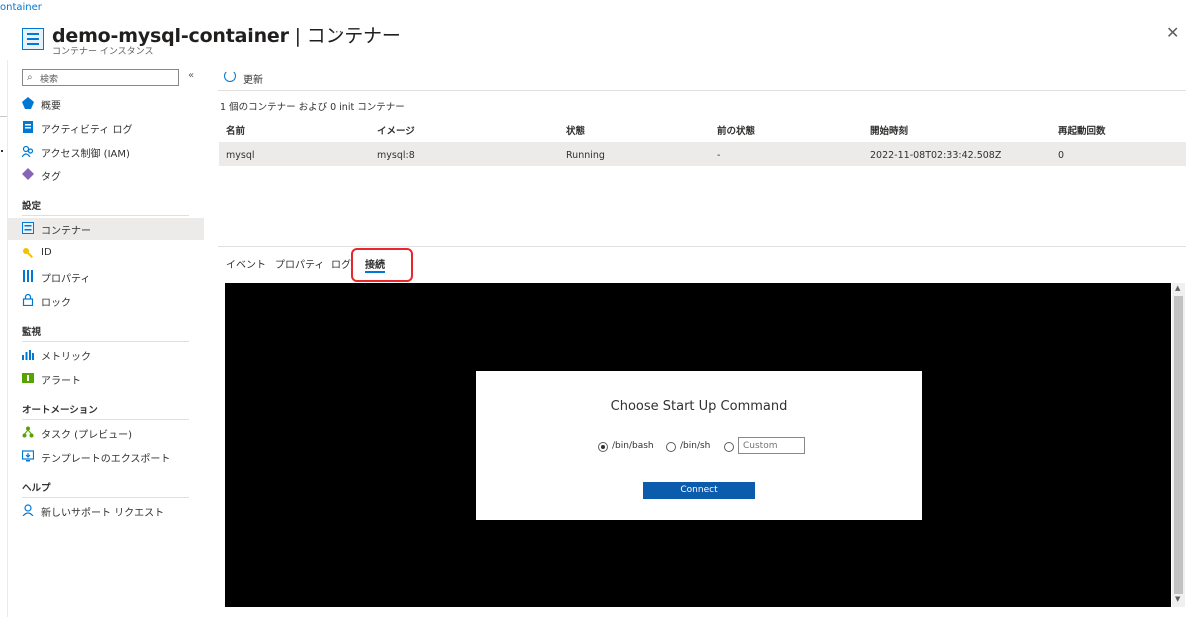 The height and width of the screenshot is (617, 1200). Describe the element at coordinates (396, 155) in the screenshot. I see `table-cell-image: mysql:8` at that location.